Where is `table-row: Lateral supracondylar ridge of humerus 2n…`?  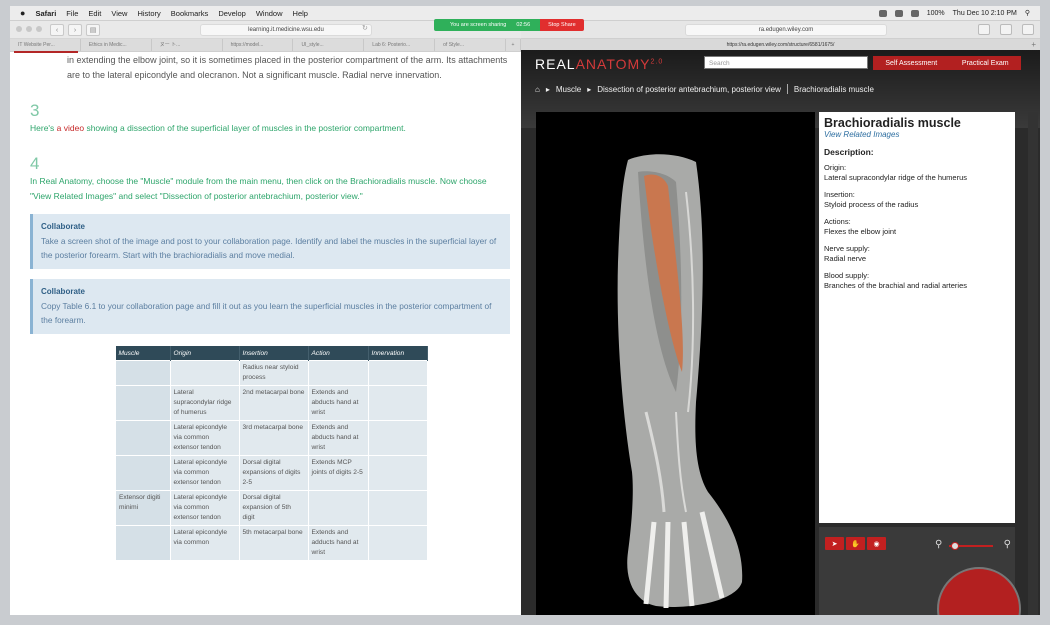 table-row: Lateral supracondylar ridge of humerus 2n… is located at coordinates (271, 403).